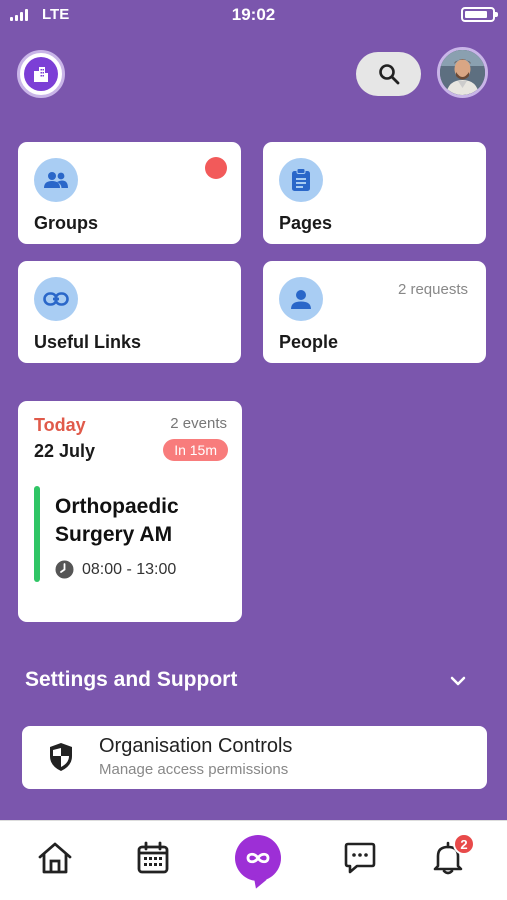 The width and height of the screenshot is (507, 900). I want to click on calendar-date: 22 July, so click(65, 451).